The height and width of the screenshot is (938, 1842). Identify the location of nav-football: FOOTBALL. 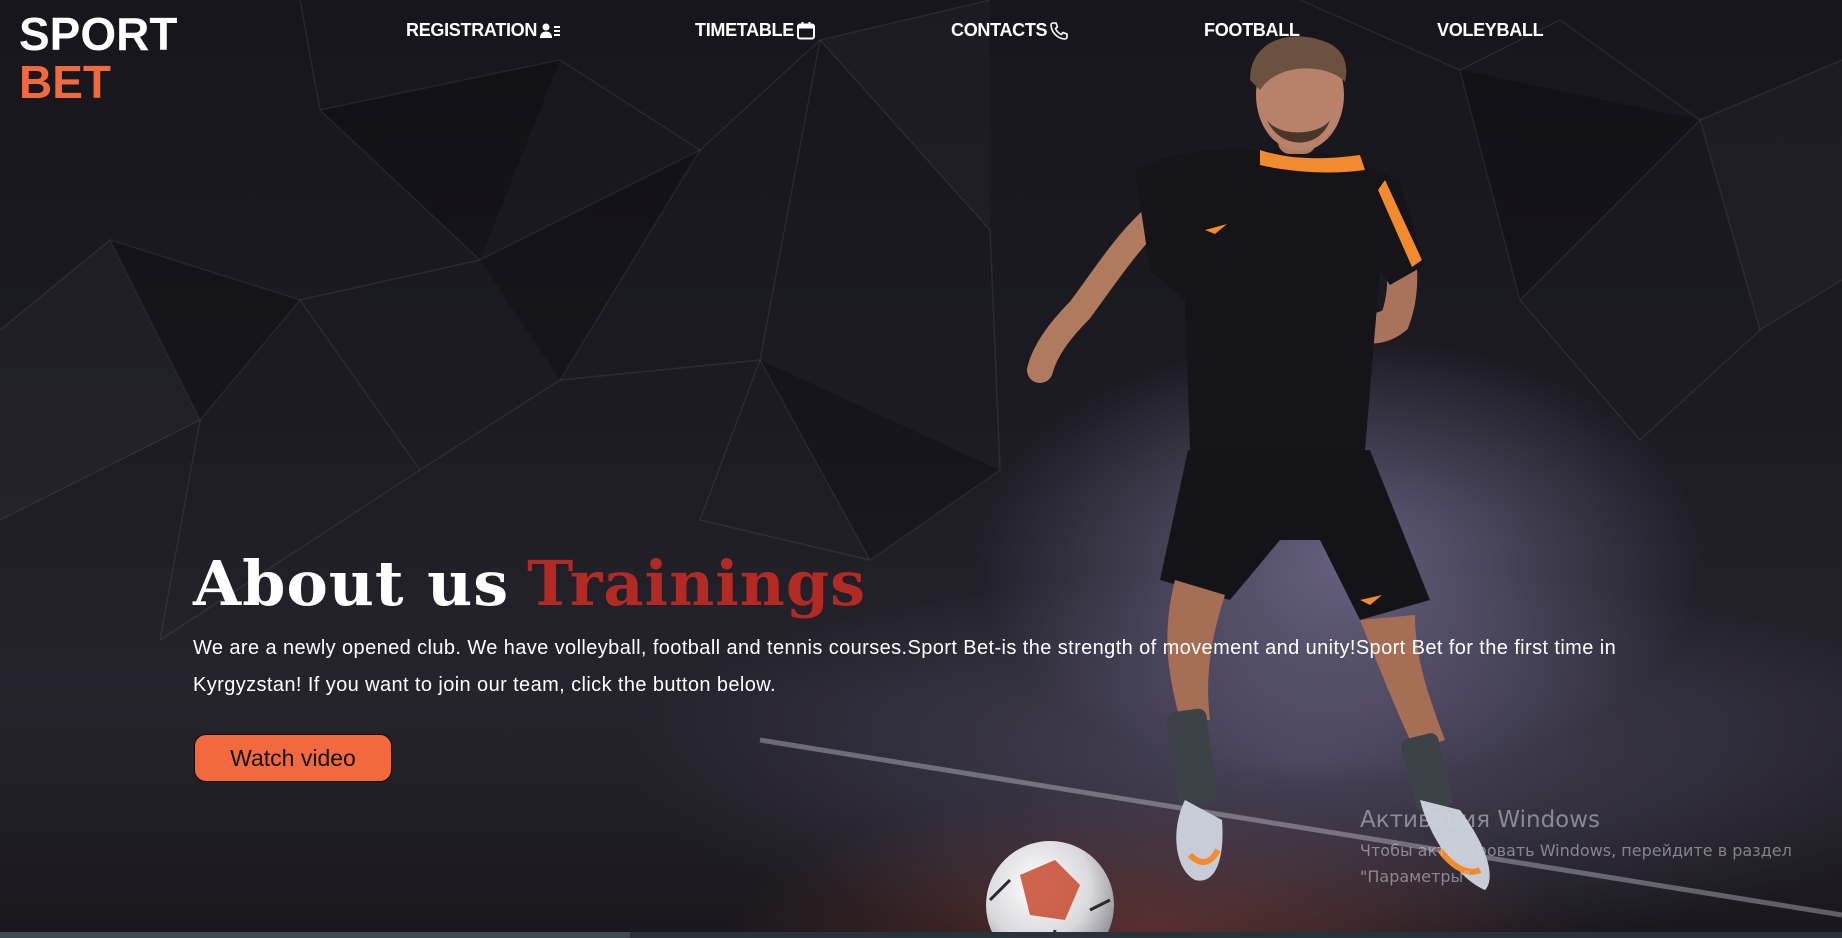
(1252, 30).